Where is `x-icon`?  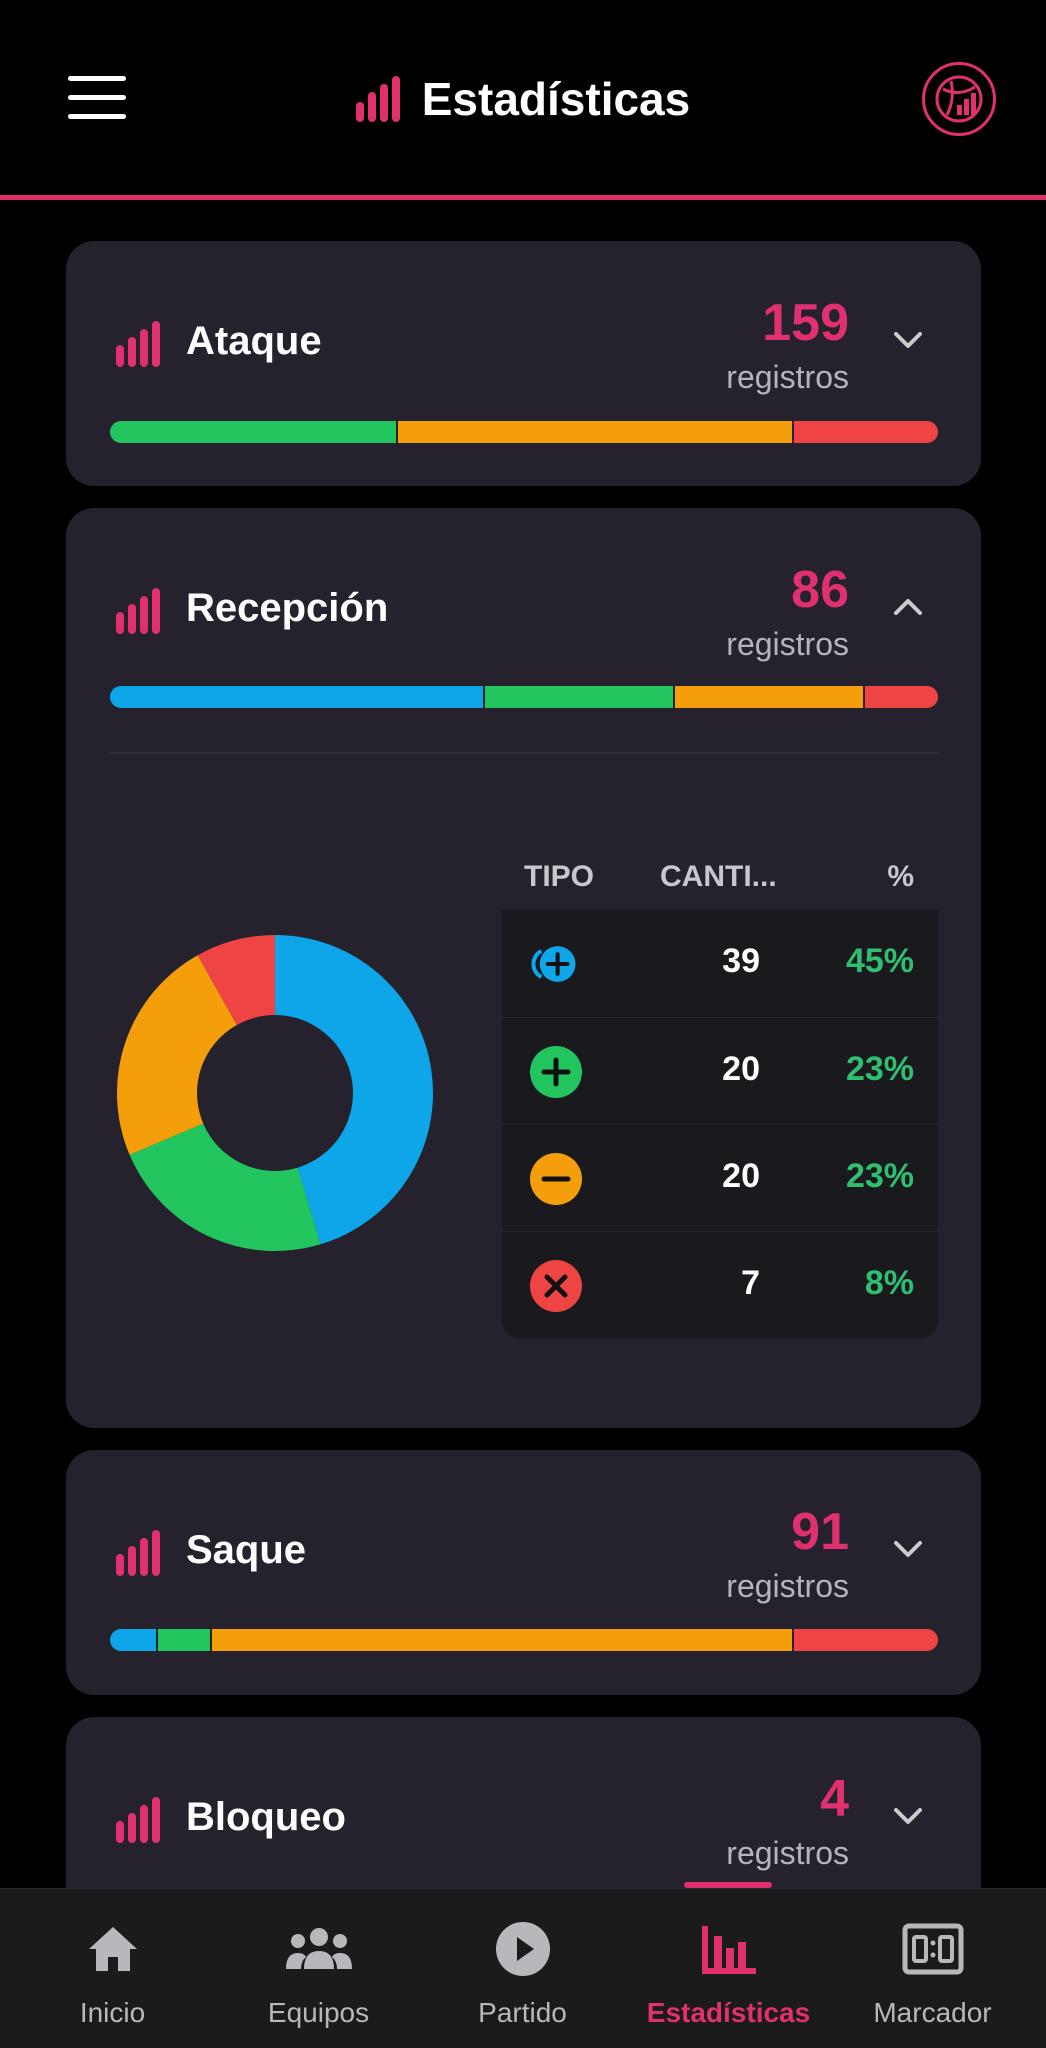
x-icon is located at coordinates (556, 1286).